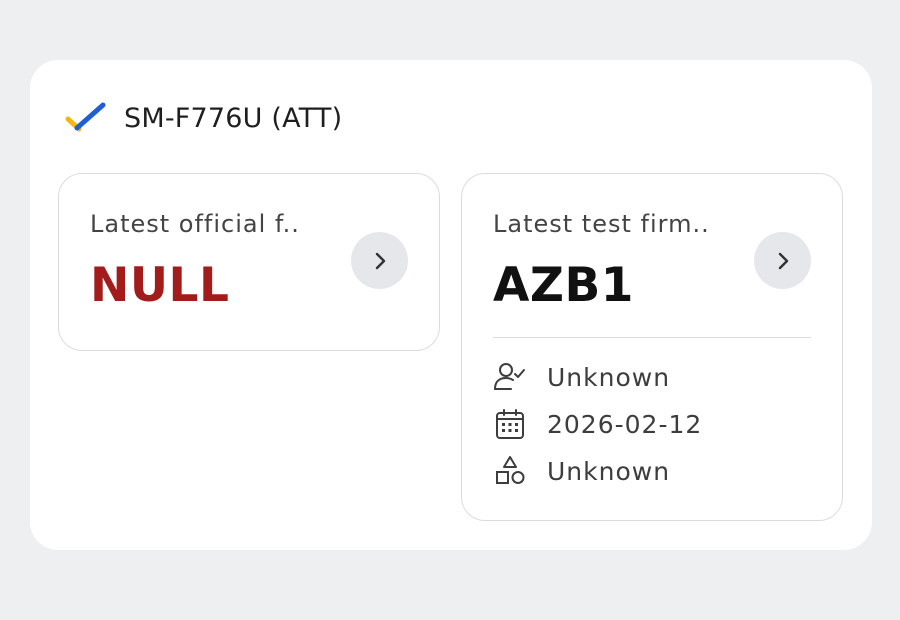 The width and height of the screenshot is (900, 620). Describe the element at coordinates (510, 470) in the screenshot. I see `shapes-icon` at that location.